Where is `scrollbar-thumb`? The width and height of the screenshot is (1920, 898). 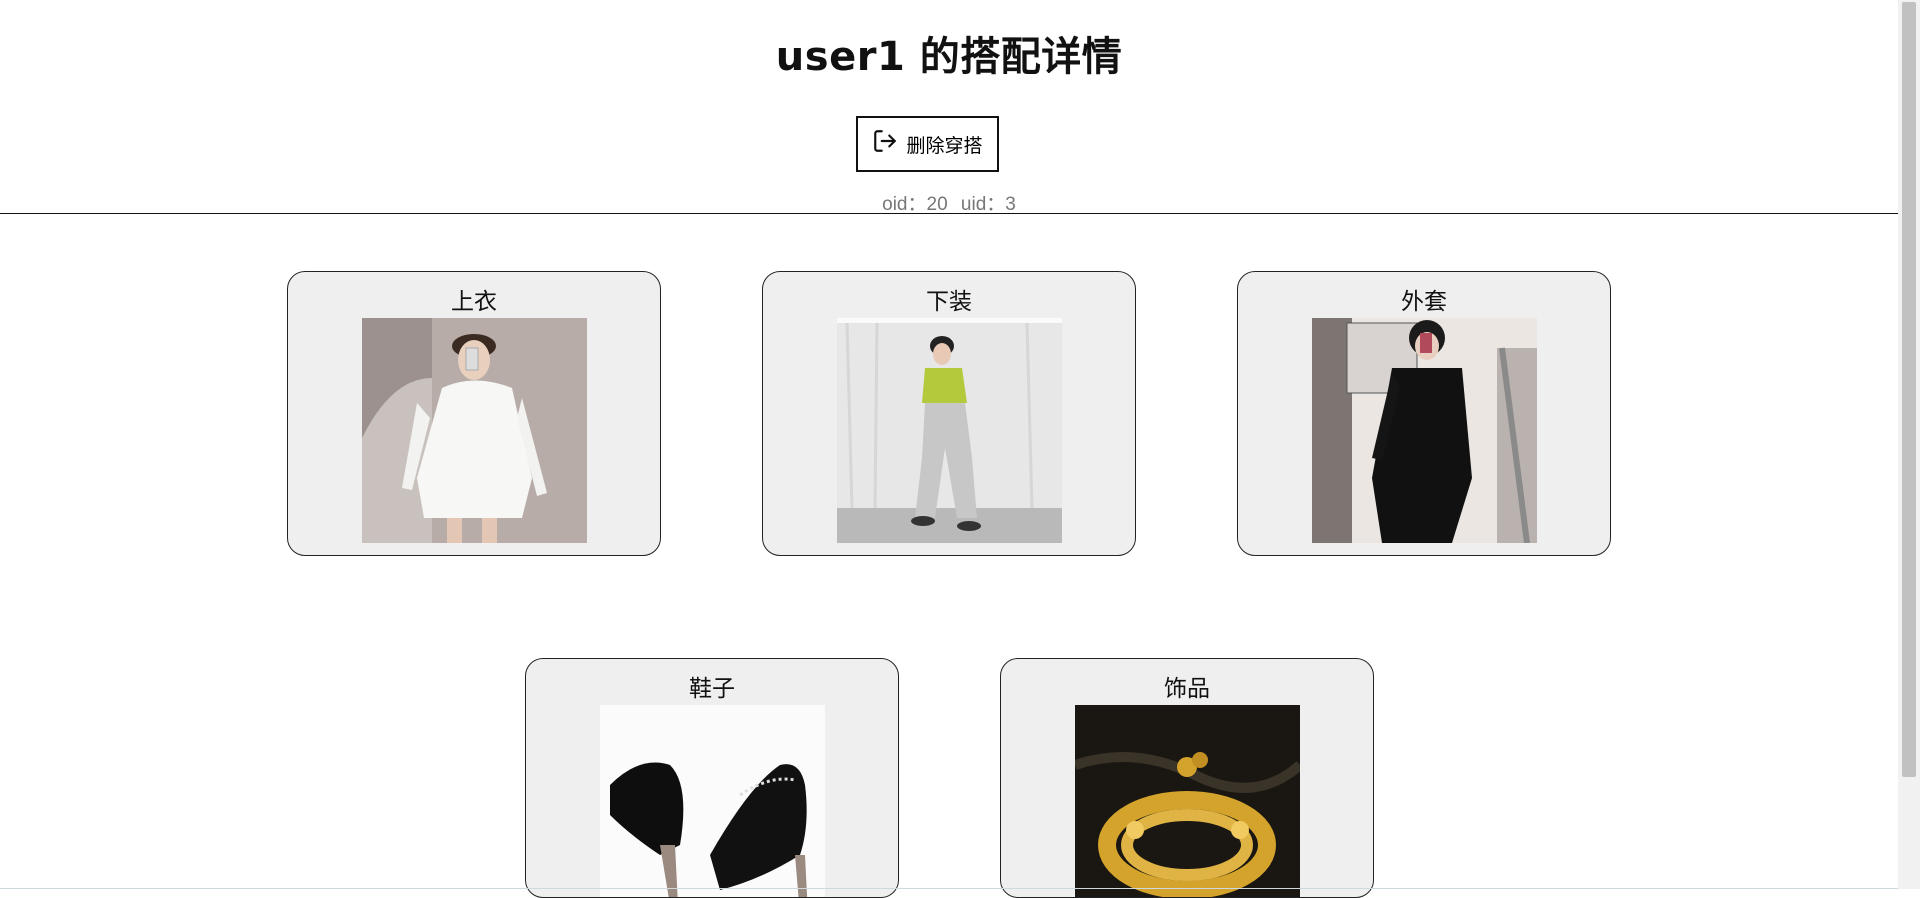
scrollbar-thumb is located at coordinates (1909, 389).